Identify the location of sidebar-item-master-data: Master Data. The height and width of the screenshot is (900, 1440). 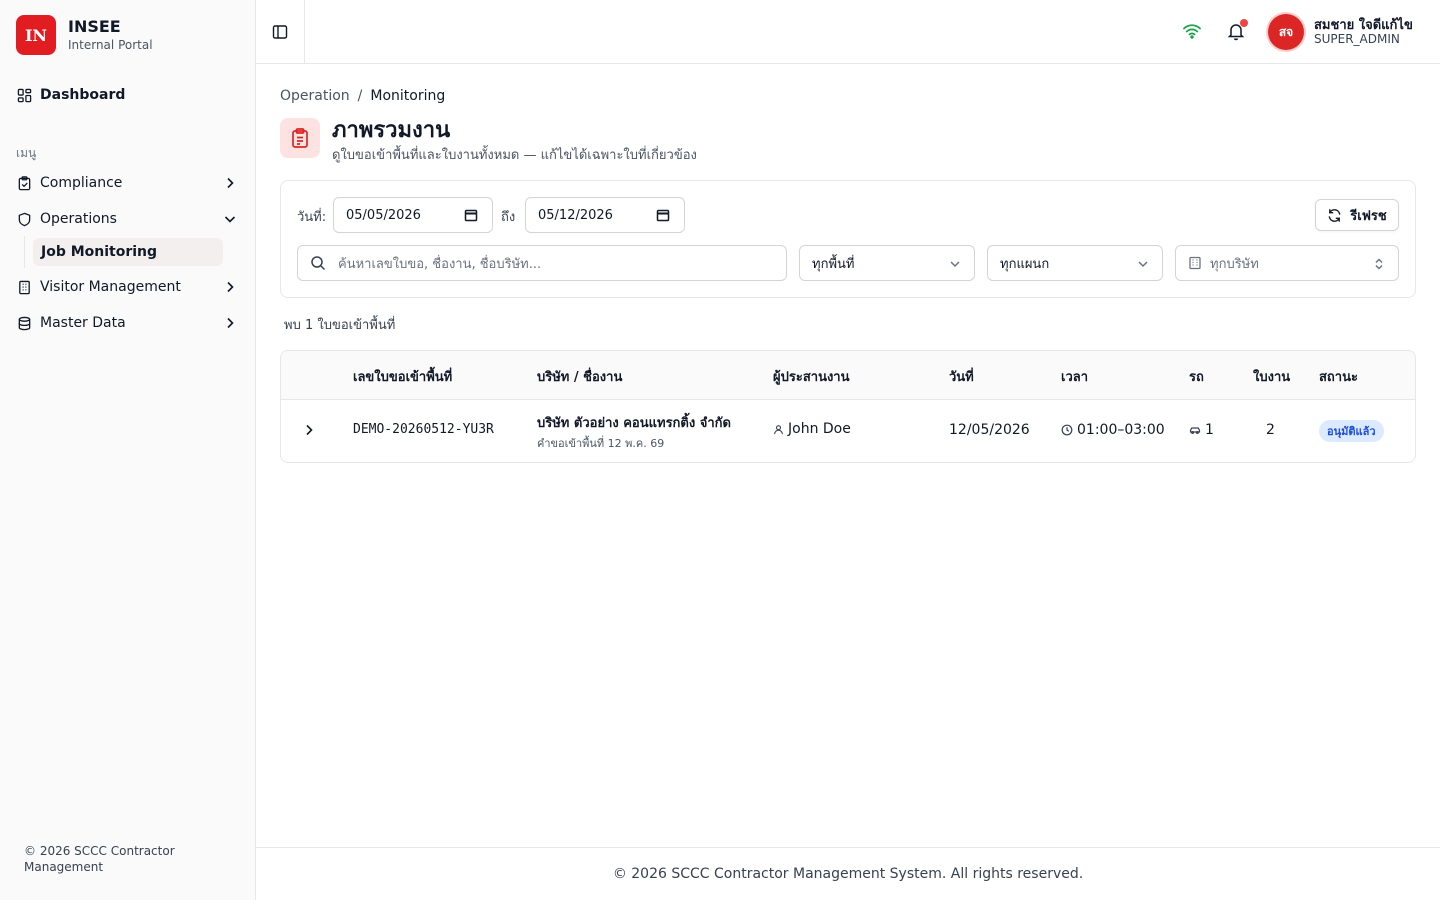
(128, 323).